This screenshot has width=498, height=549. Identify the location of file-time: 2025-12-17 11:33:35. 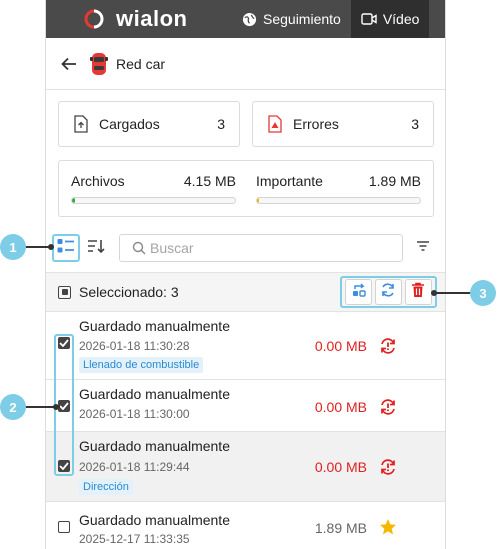
(134, 539).